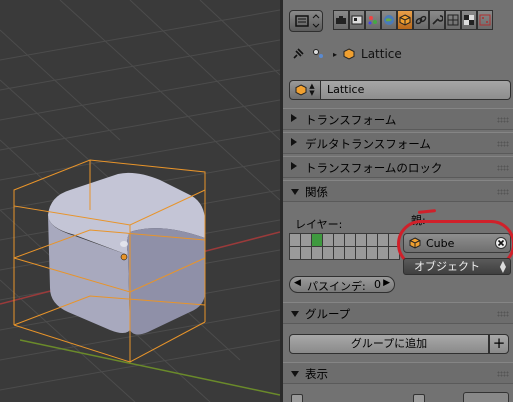 The image size is (513, 402). I want to click on parent-label: 親:, so click(418, 220).